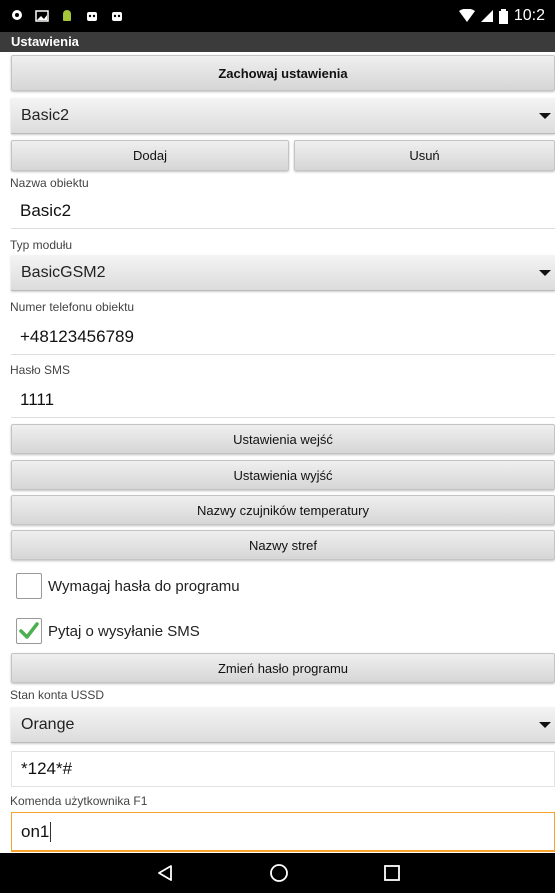 The width and height of the screenshot is (555, 893). What do you see at coordinates (42, 16) in the screenshot?
I see `image-icon` at bounding box center [42, 16].